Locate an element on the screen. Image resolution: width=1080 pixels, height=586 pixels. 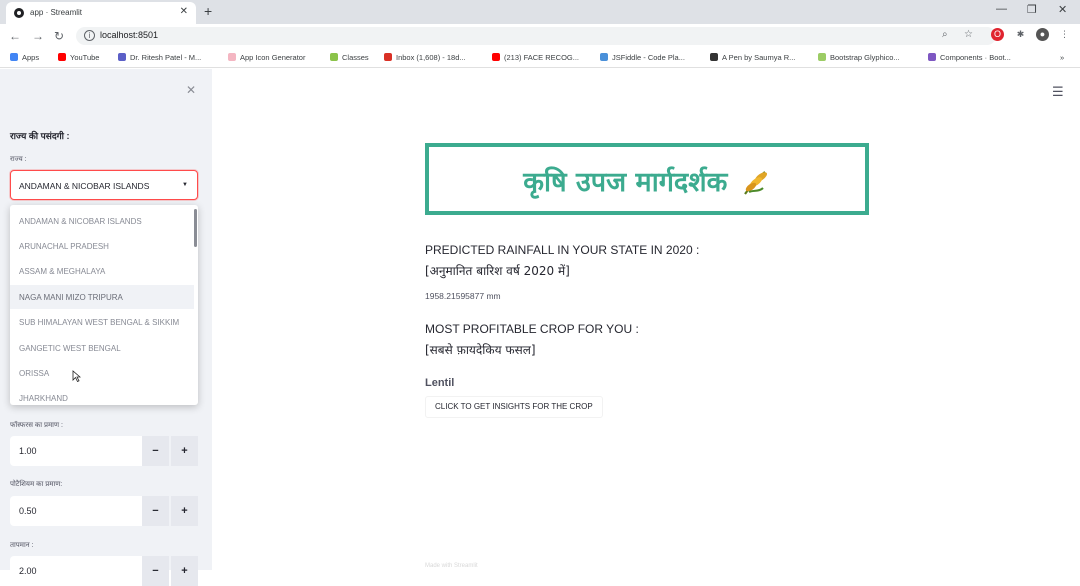
temperature-increment-button: + is located at coordinates (184, 571).